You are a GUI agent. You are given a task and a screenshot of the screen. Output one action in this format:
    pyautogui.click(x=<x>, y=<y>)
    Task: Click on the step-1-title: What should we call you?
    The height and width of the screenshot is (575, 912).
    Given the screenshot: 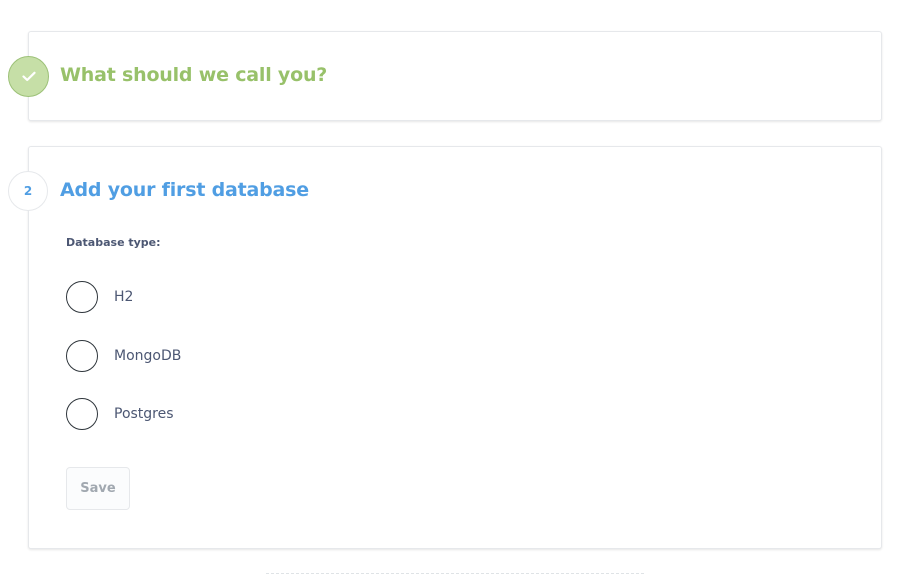 What is the action you would take?
    pyautogui.click(x=193, y=75)
    